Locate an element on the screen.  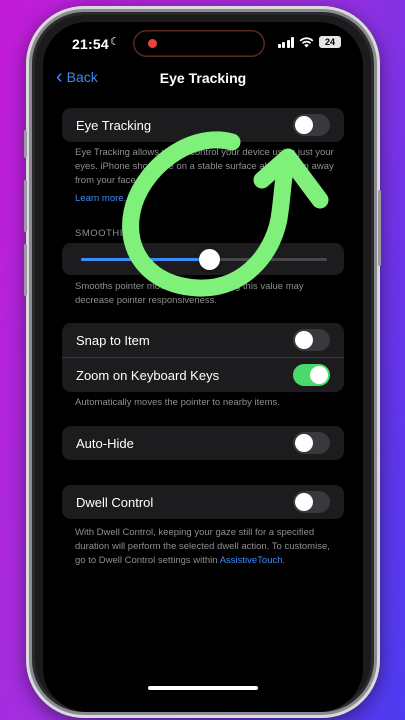
page-title: Eye Tracking is located at coordinates (203, 78).